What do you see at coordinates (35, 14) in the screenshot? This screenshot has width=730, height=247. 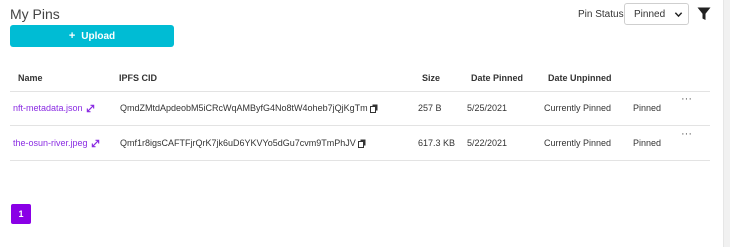 I see `page-title: My Pins` at bounding box center [35, 14].